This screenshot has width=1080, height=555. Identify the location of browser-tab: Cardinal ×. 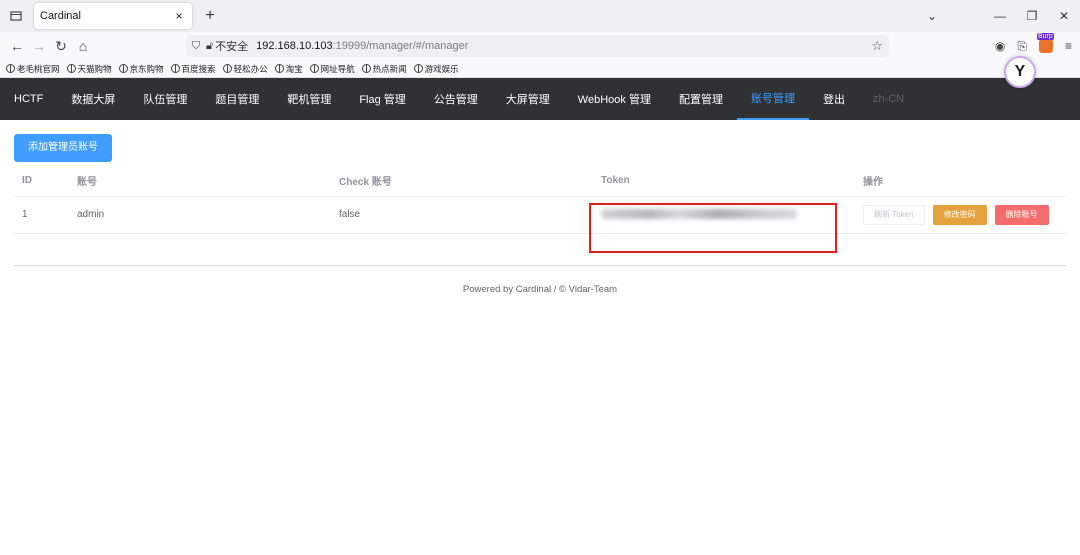
(113, 16).